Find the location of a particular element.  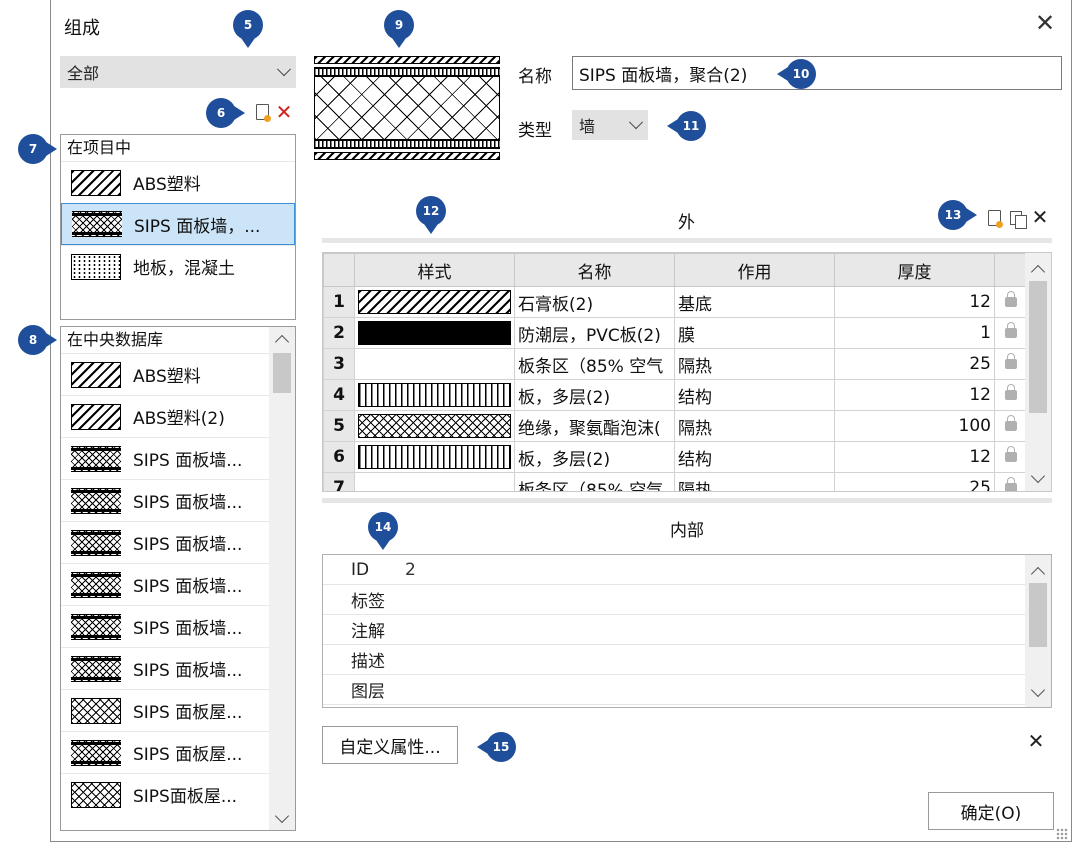

delete-layer-button: ✕ is located at coordinates (1040, 217).